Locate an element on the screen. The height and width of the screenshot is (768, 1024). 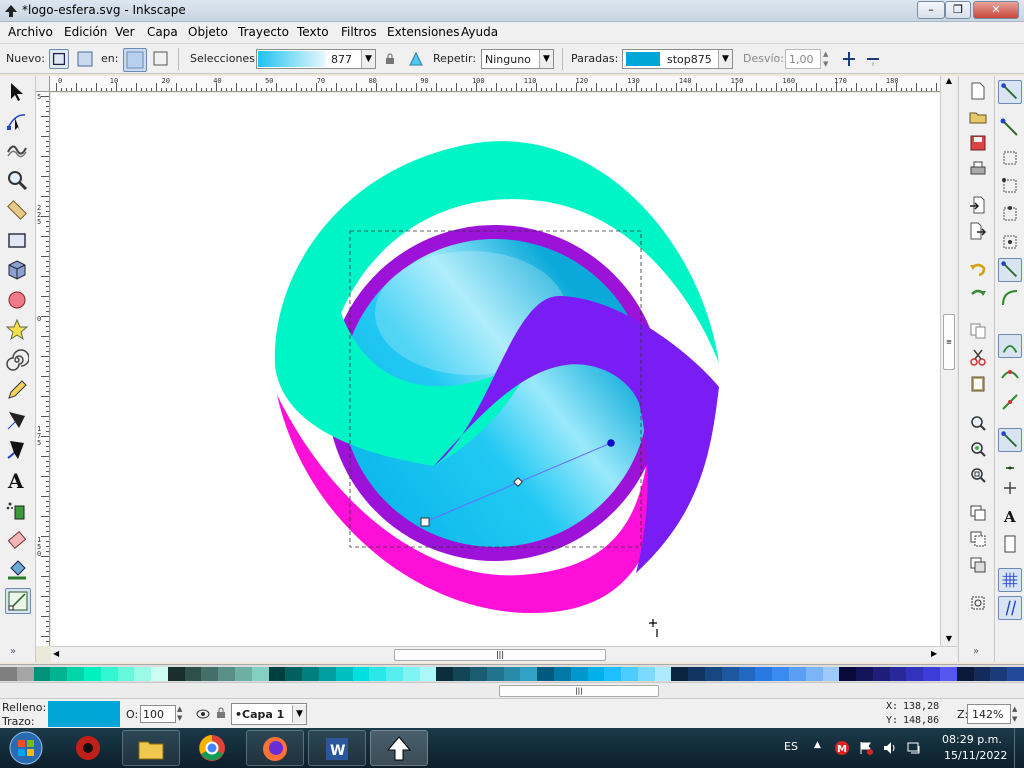
offset-spinbox: 1,00 is located at coordinates (803, 59).